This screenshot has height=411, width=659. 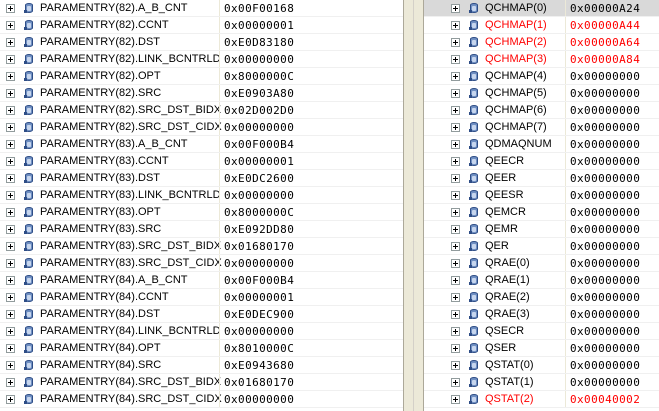 What do you see at coordinates (541, 178) in the screenshot?
I see `register-row: QEER 0x00000000` at bounding box center [541, 178].